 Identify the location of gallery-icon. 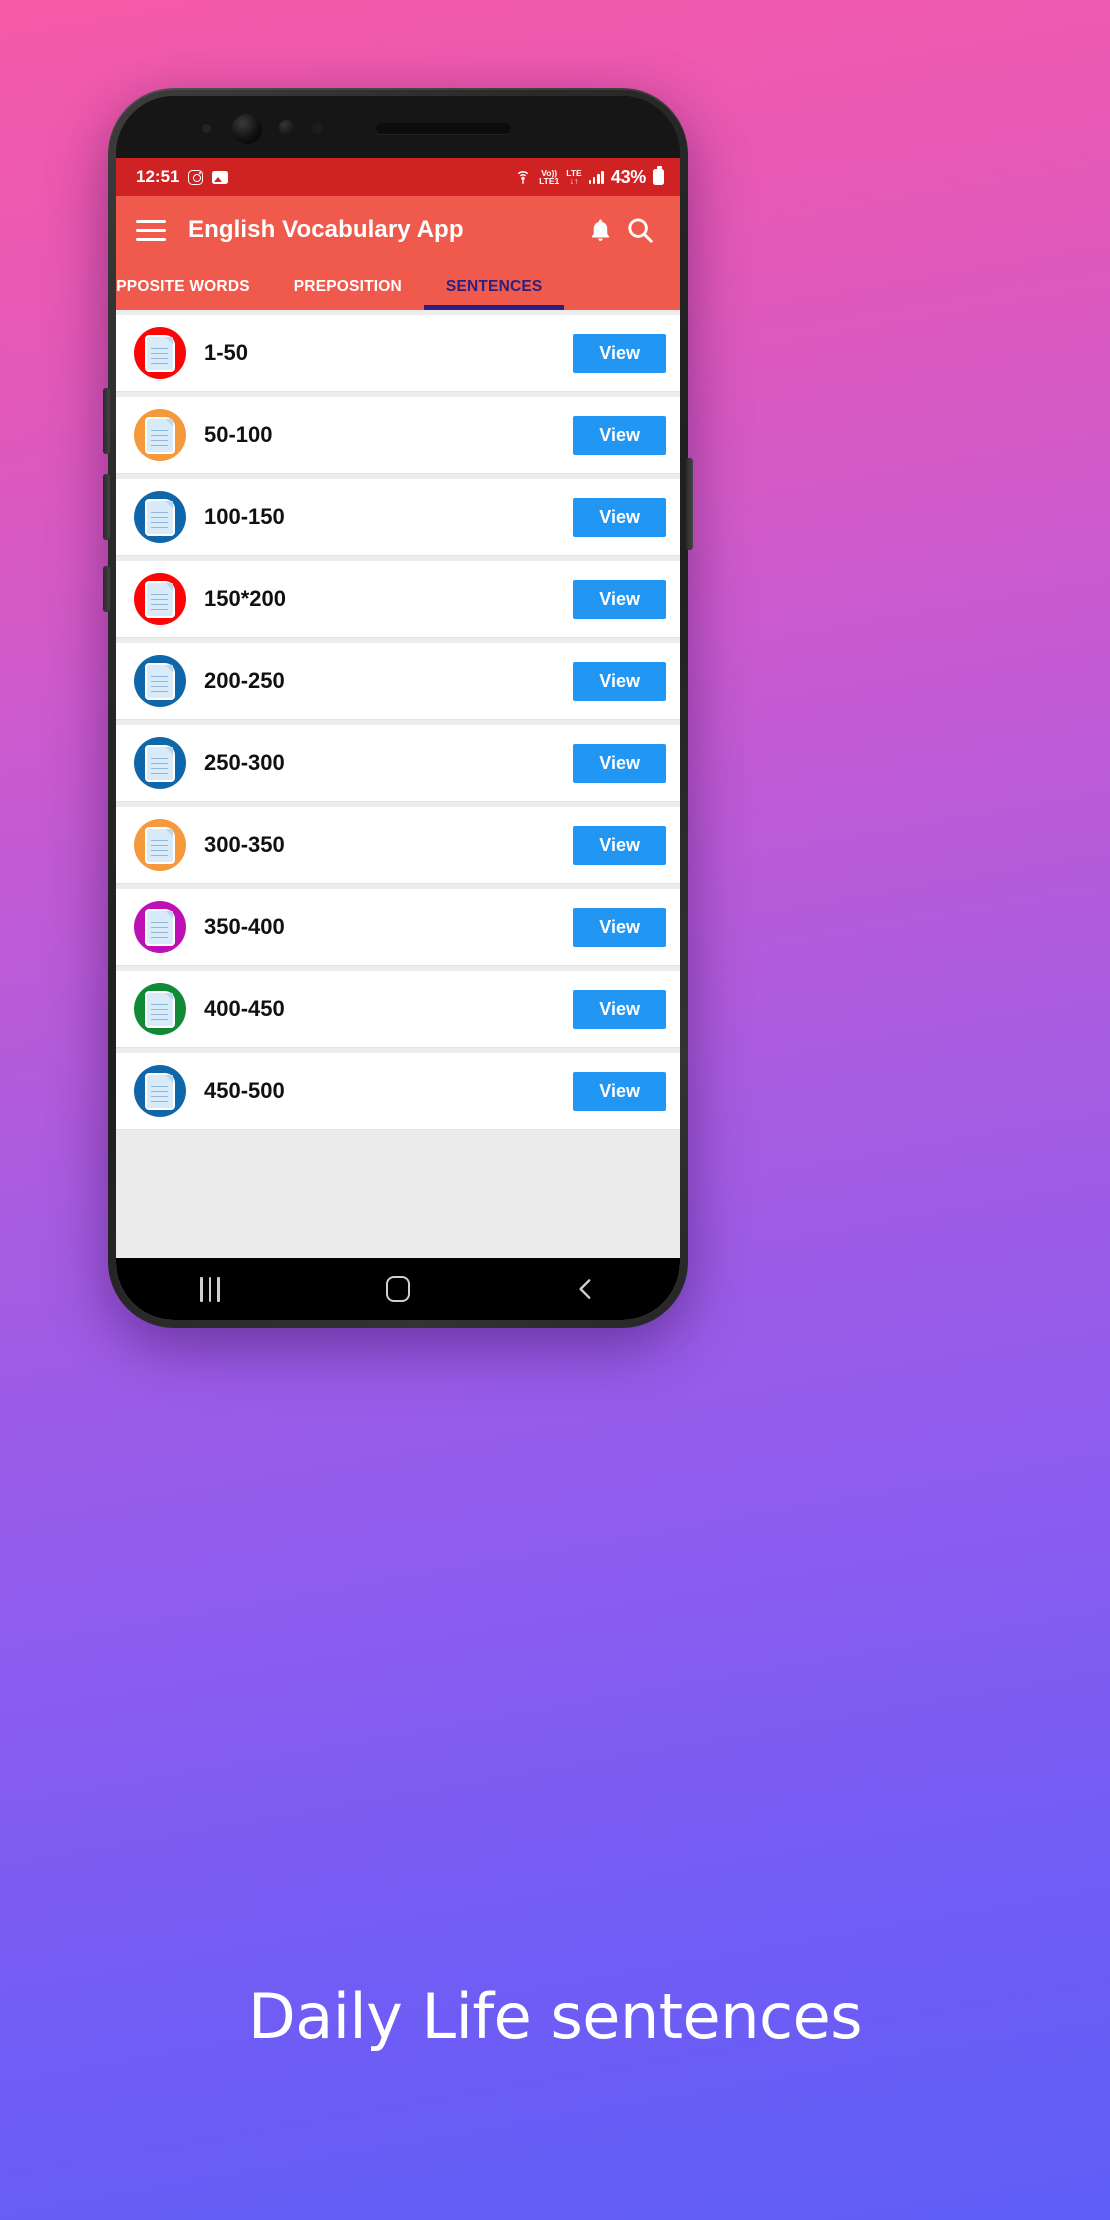
(220, 177).